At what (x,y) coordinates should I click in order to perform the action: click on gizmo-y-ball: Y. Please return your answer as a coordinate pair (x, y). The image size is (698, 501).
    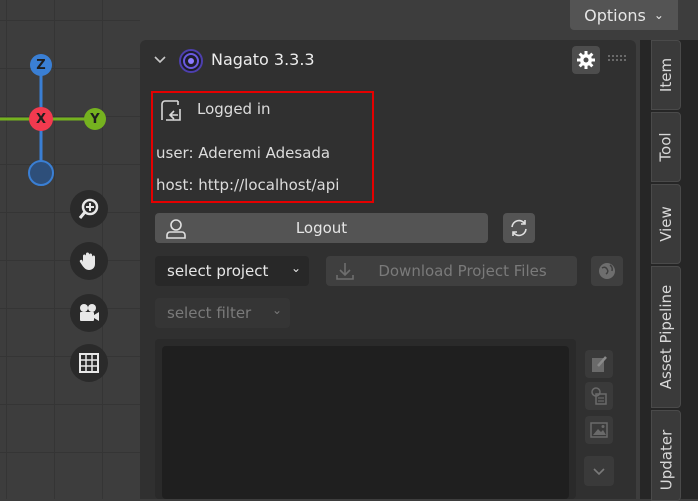
    Looking at the image, I should click on (95, 119).